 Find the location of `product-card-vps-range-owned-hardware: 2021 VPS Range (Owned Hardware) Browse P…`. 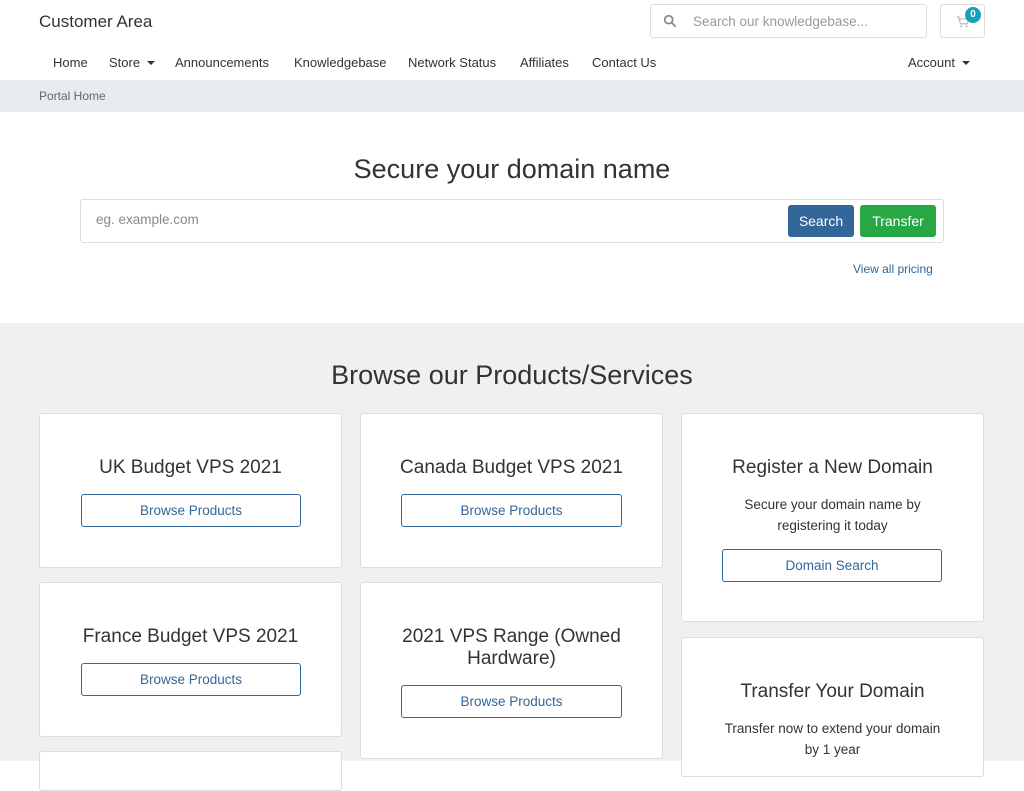

product-card-vps-range-owned-hardware: 2021 VPS Range (Owned Hardware) Browse P… is located at coordinates (511, 670).